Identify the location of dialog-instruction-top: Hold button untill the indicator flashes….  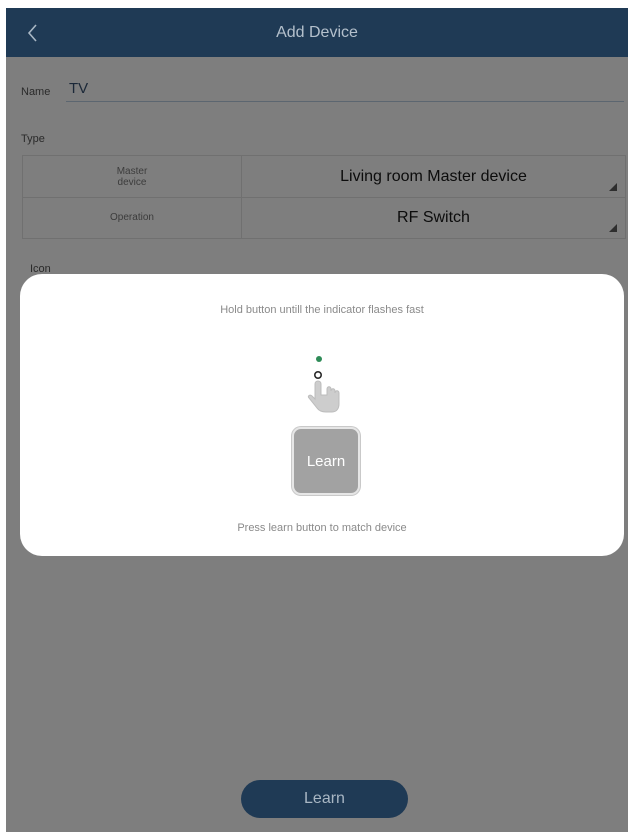
(322, 310).